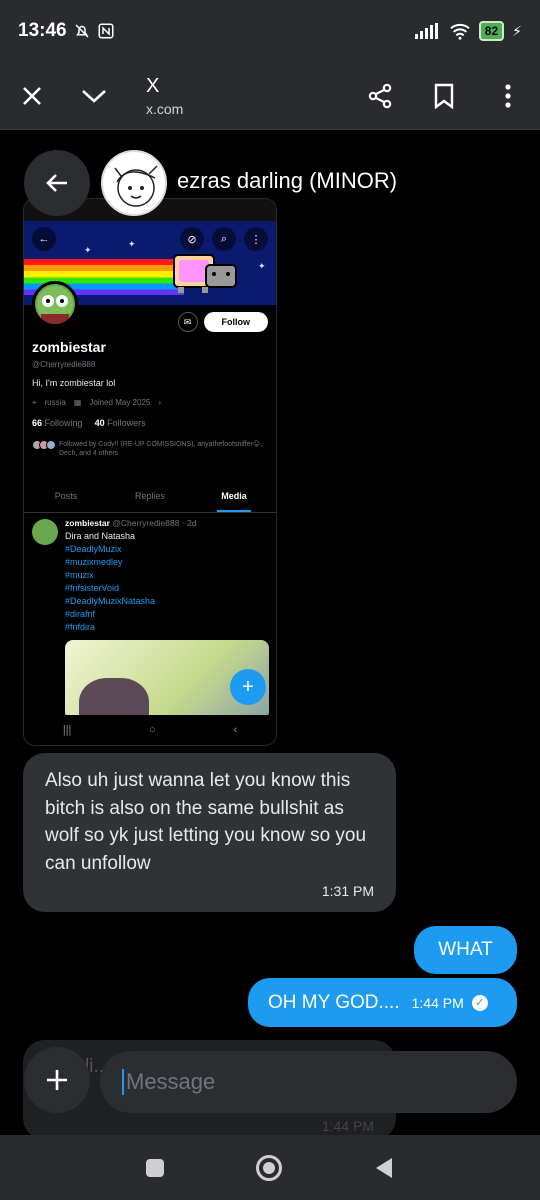  Describe the element at coordinates (160, 402) in the screenshot. I see `chevron-right-icon: ›` at that location.